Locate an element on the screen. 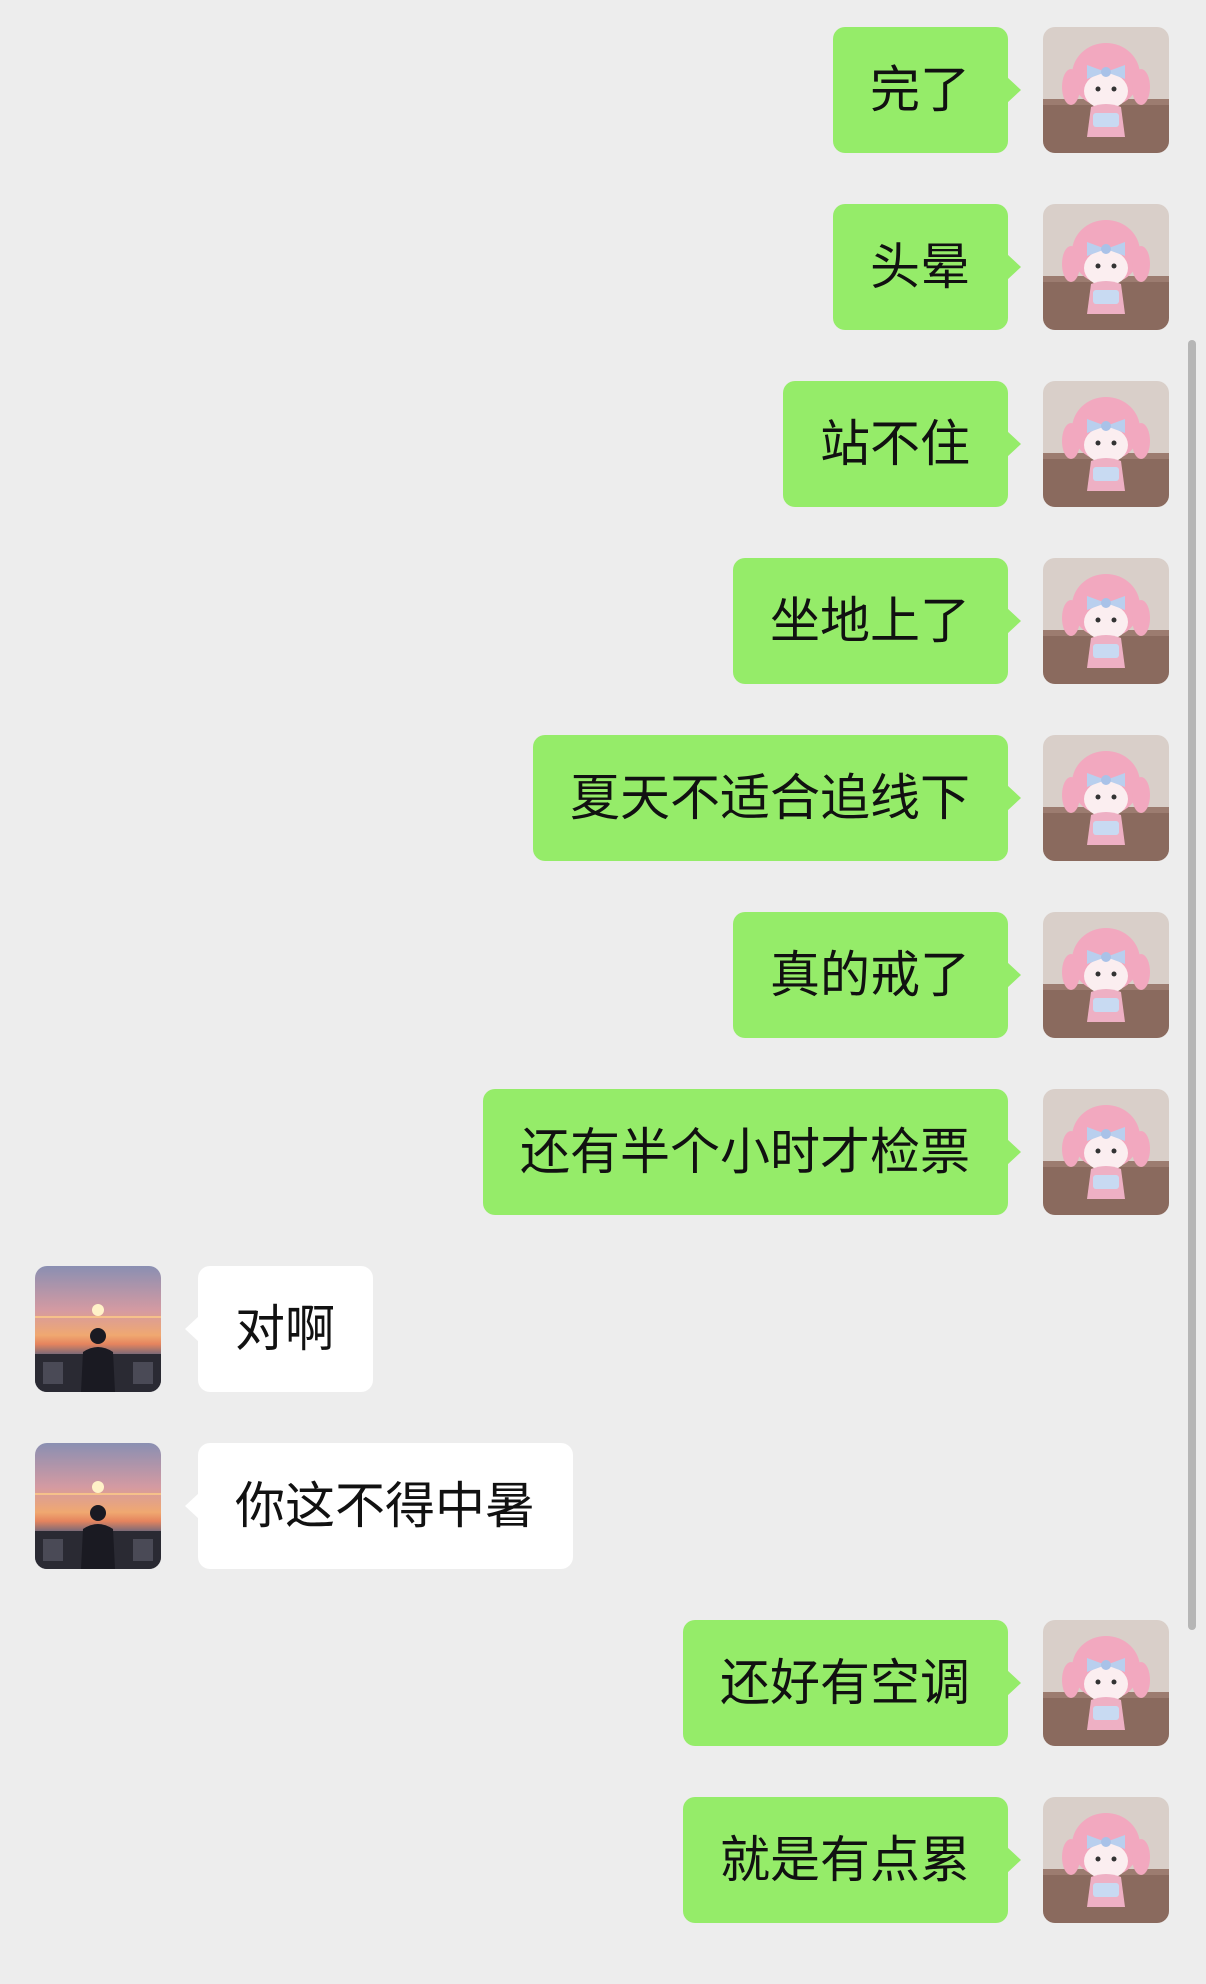  message-bubble-sent: 还有半个小时才检票 is located at coordinates (752, 1152).